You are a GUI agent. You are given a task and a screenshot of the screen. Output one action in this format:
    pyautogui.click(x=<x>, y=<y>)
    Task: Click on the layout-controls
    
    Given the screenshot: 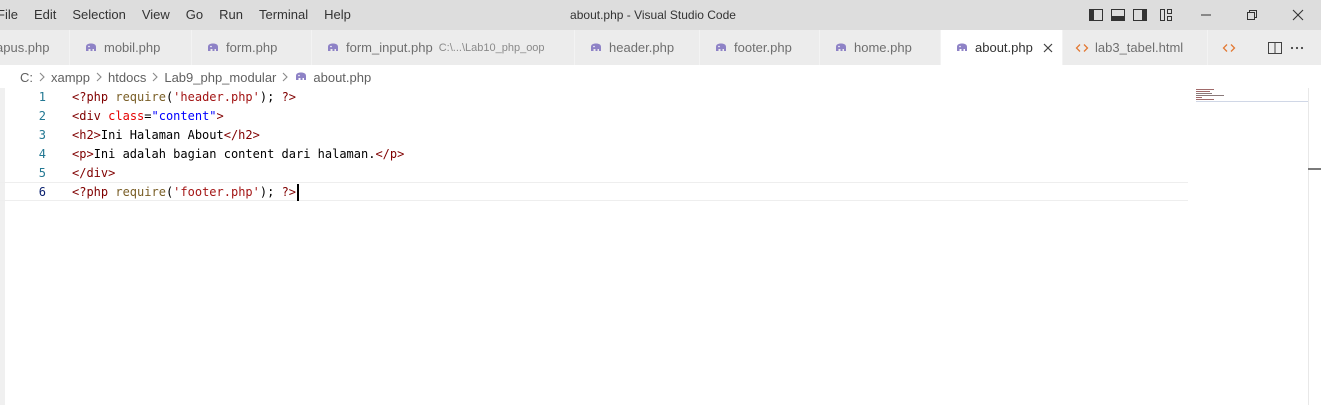 What is the action you would take?
    pyautogui.click(x=1131, y=15)
    